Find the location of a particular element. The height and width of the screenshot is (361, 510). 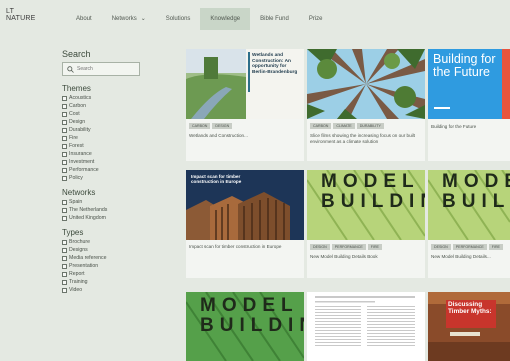

filter-option-types: Presentation is located at coordinates (117, 266).